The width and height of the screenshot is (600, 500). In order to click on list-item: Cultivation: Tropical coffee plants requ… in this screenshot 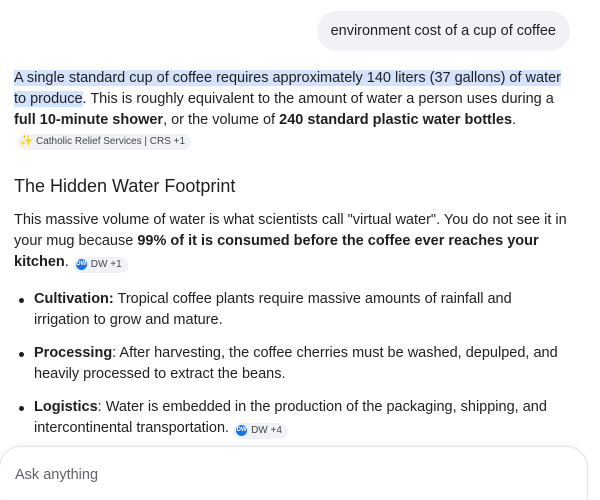, I will do `click(294, 310)`.